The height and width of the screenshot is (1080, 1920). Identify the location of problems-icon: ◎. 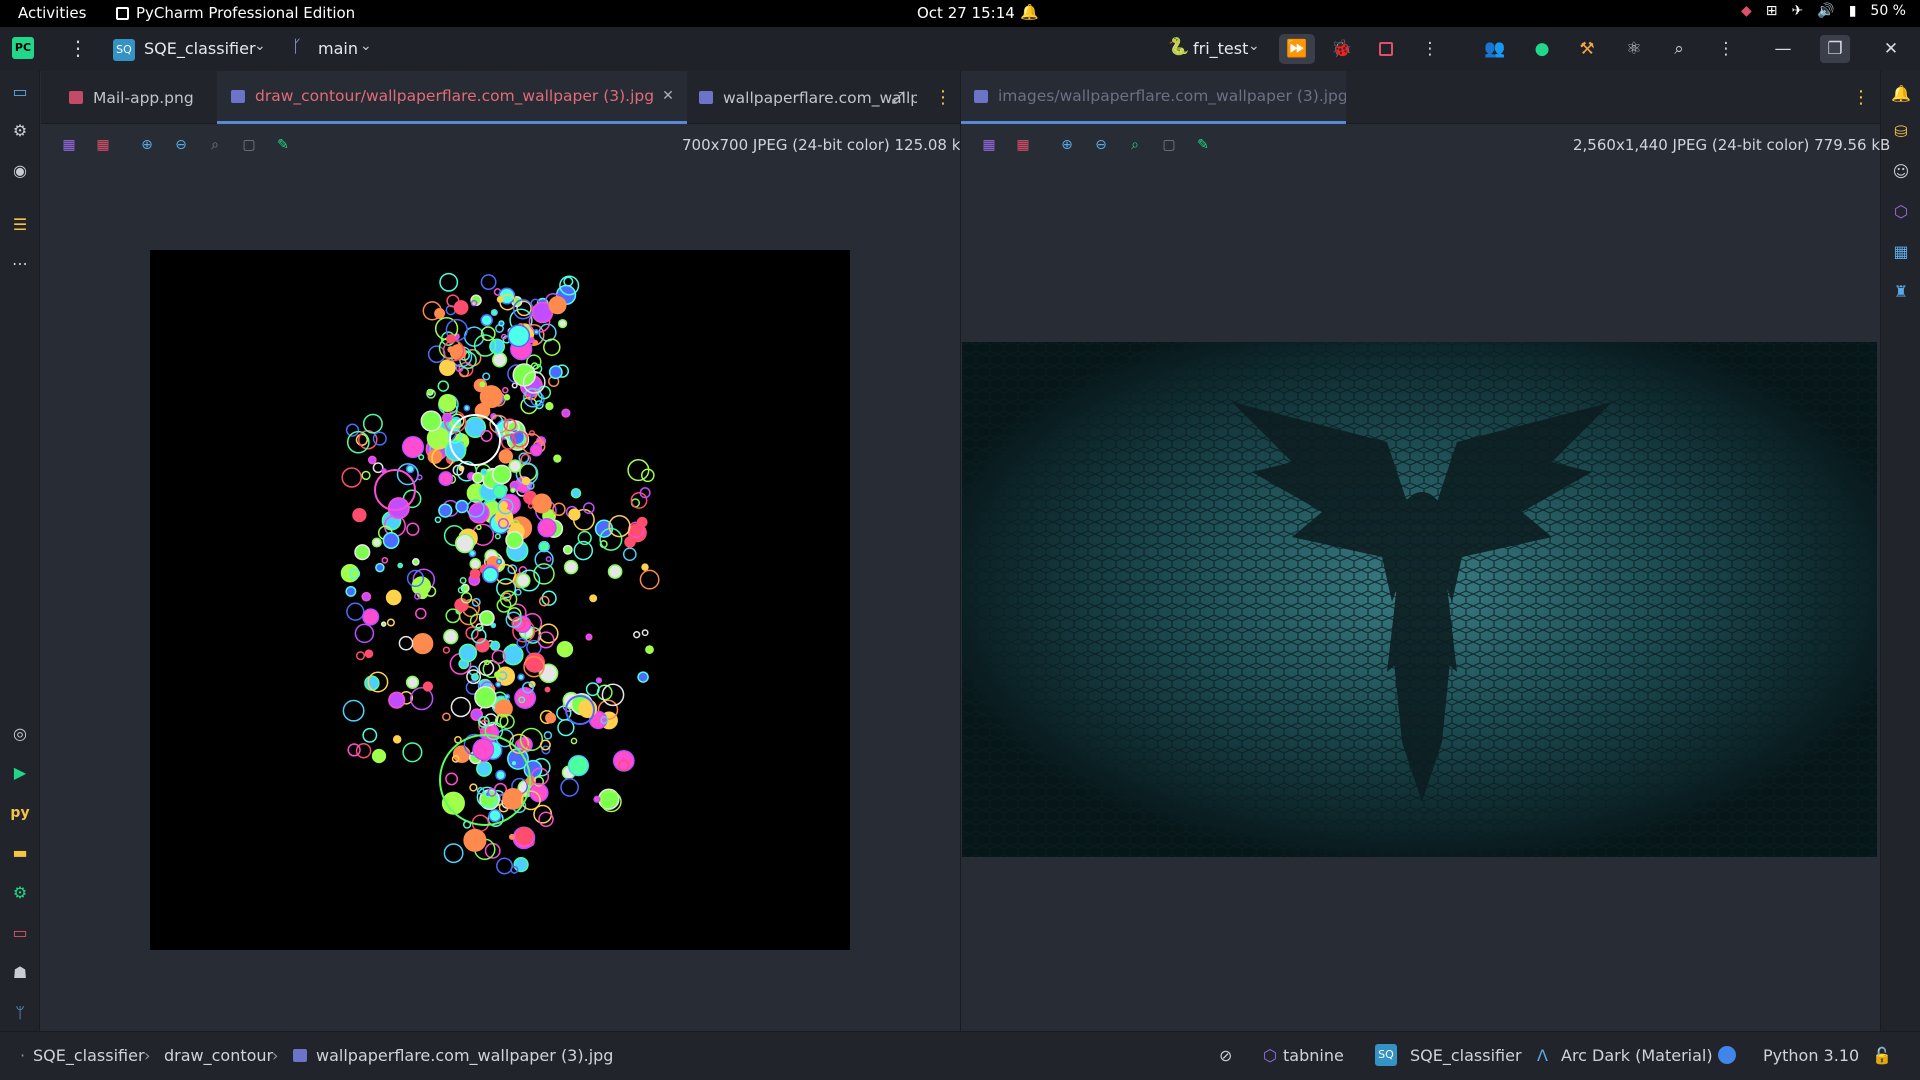
(20, 734).